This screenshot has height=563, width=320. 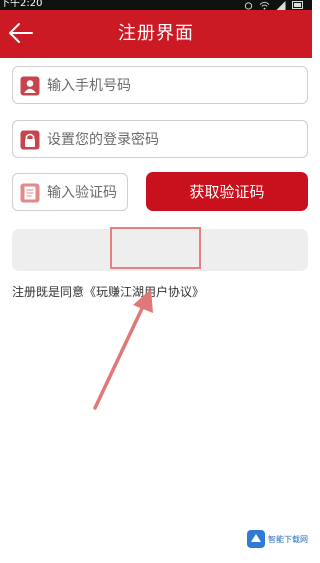 I want to click on agreement-text: 注册既是同意《玩赚江湖用户协议》, so click(x=108, y=291).